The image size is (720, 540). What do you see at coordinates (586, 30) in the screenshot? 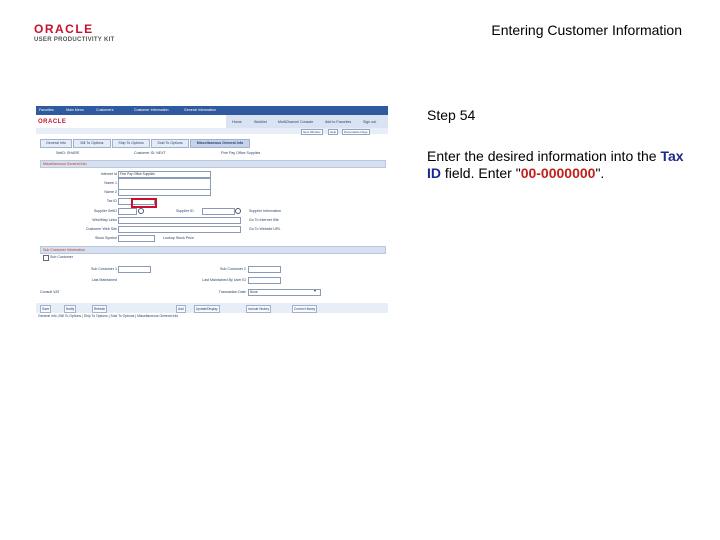
I see `page-title: Entering Customer Information` at bounding box center [586, 30].